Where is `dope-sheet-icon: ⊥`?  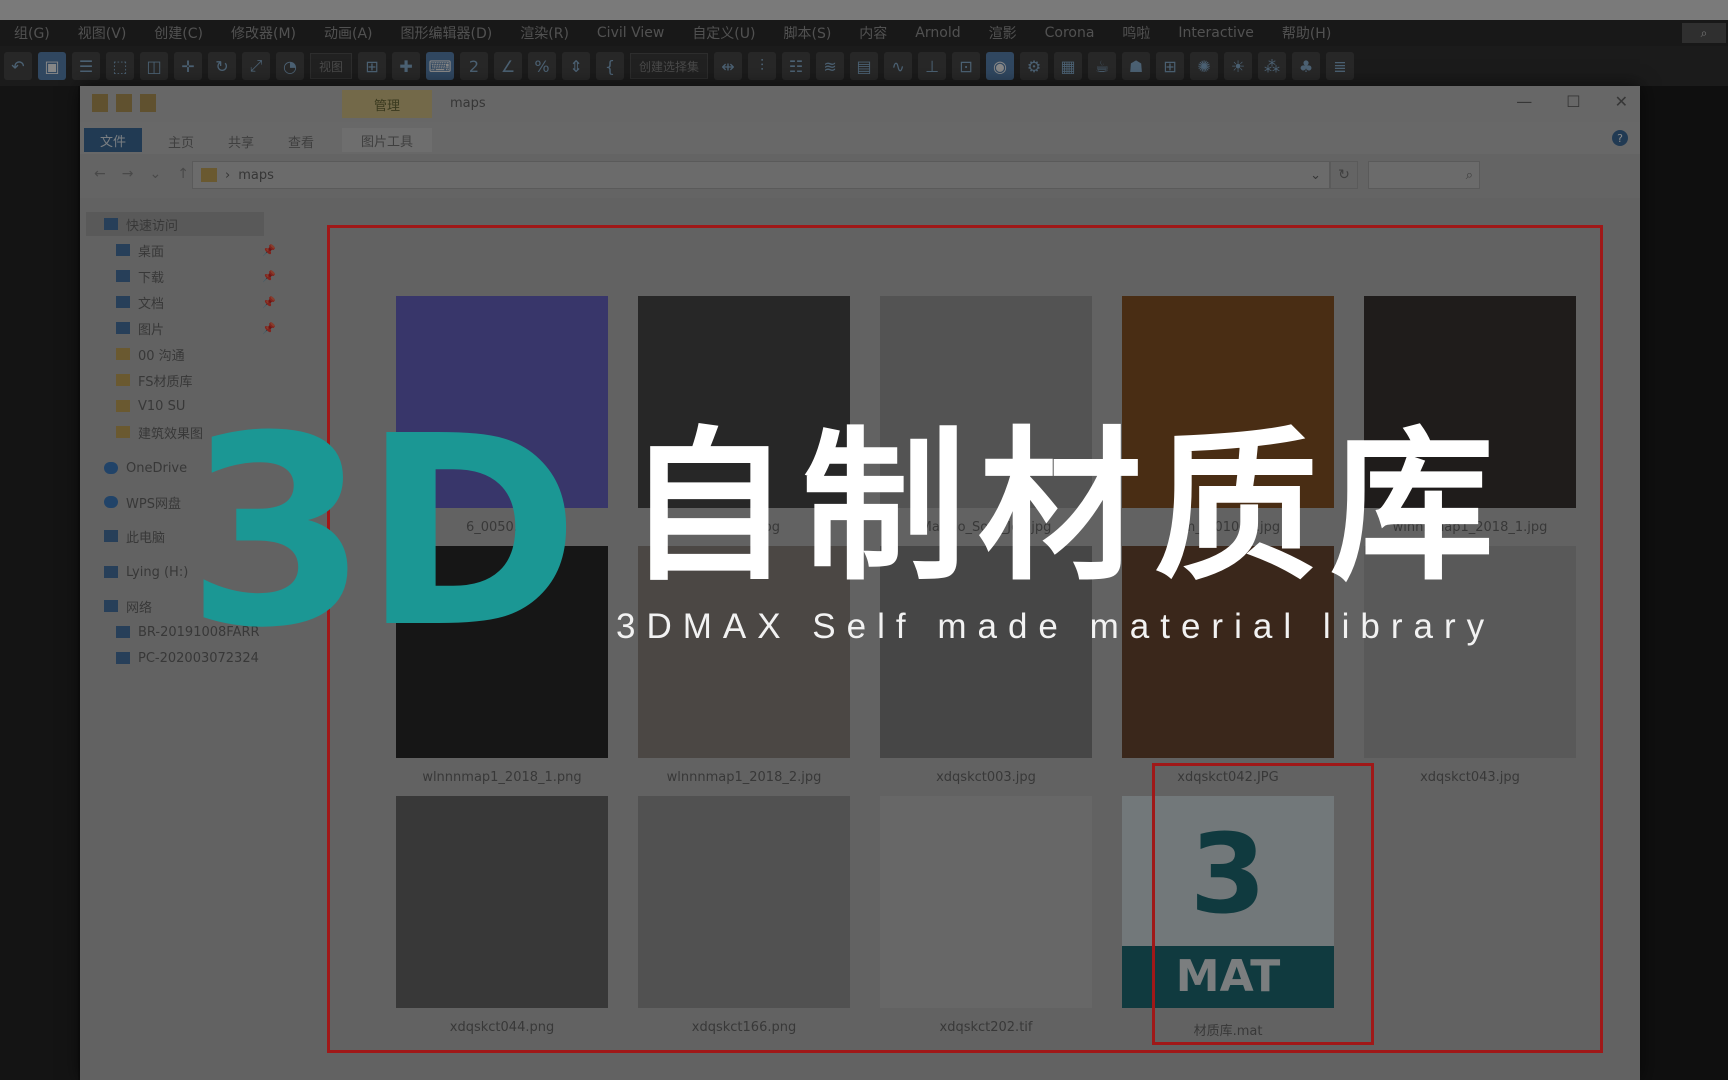
dope-sheet-icon: ⊥ is located at coordinates (932, 66).